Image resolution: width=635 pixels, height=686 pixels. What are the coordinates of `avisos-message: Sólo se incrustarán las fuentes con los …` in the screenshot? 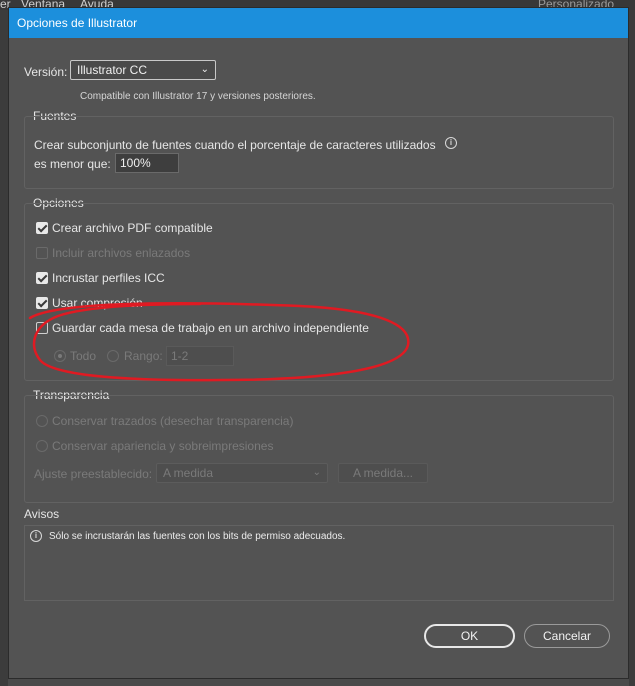 It's located at (197, 536).